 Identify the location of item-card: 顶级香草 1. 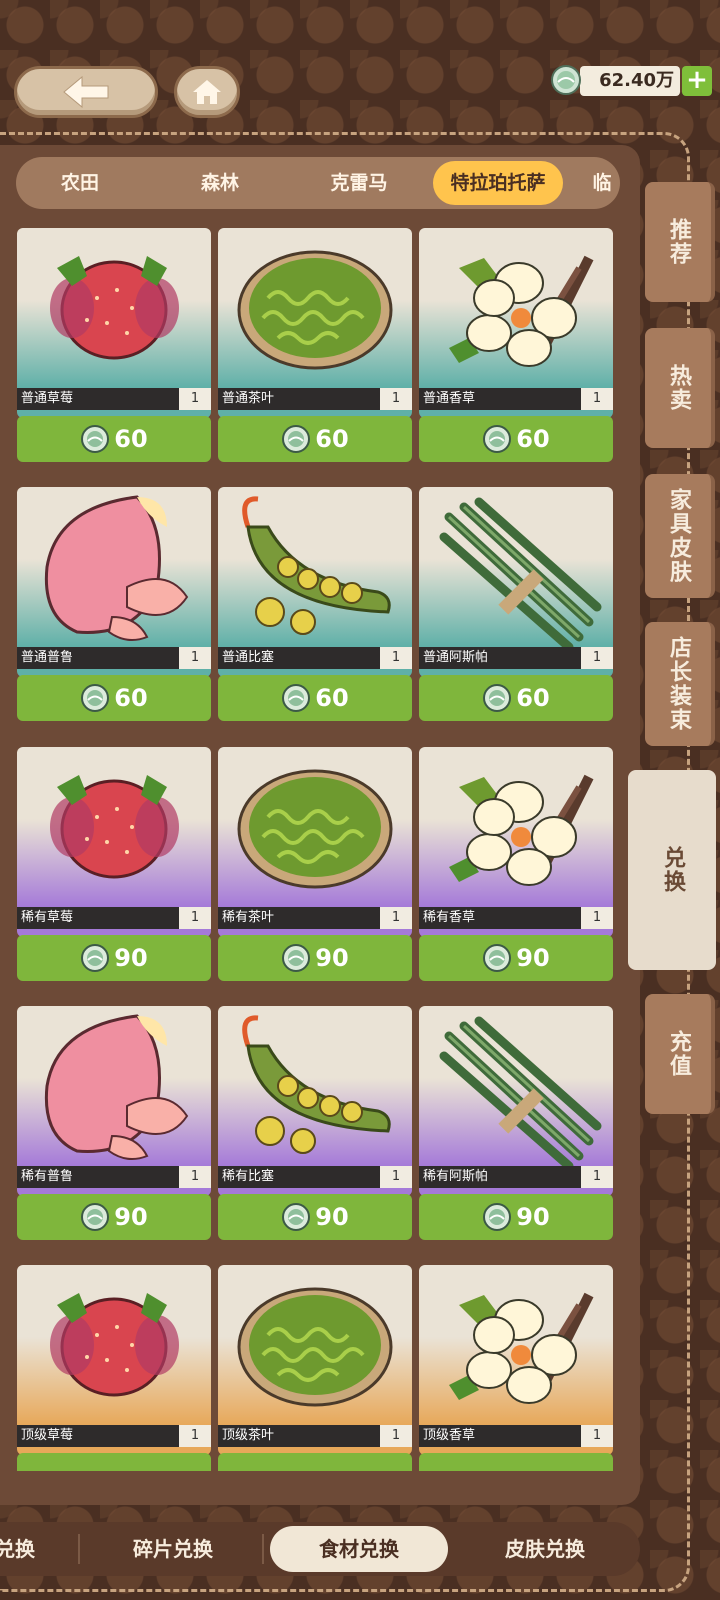
(516, 1360).